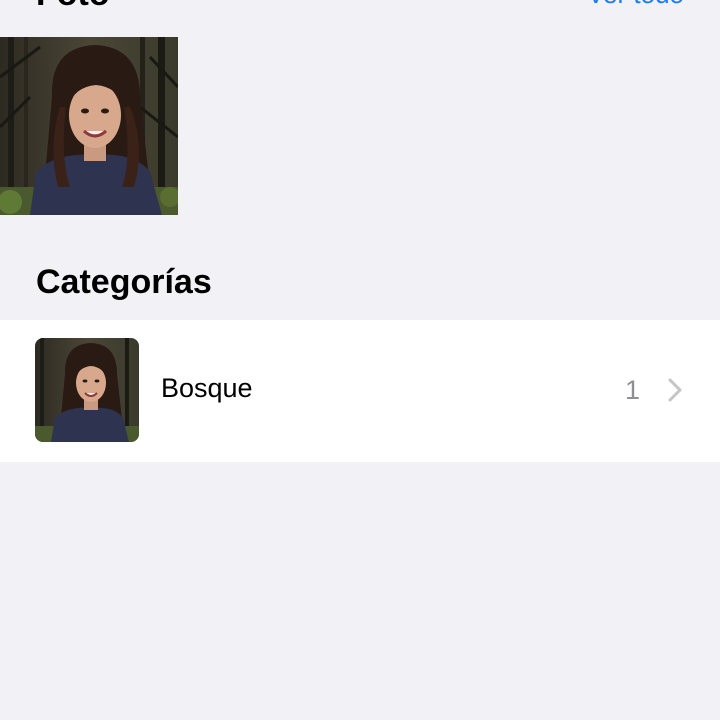 The width and height of the screenshot is (720, 720). I want to click on category-label: Bosque, so click(207, 388).